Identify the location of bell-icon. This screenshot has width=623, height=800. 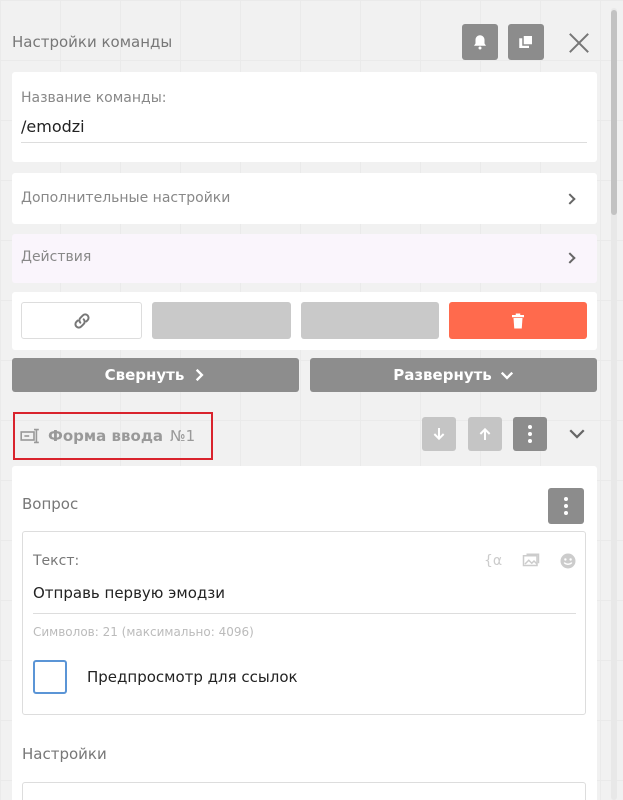
(480, 42).